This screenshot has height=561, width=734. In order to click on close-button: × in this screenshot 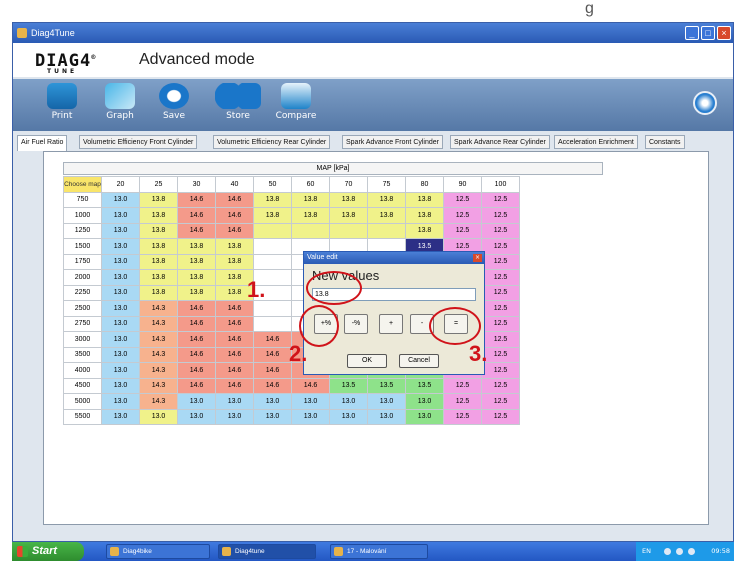, I will do `click(724, 33)`.